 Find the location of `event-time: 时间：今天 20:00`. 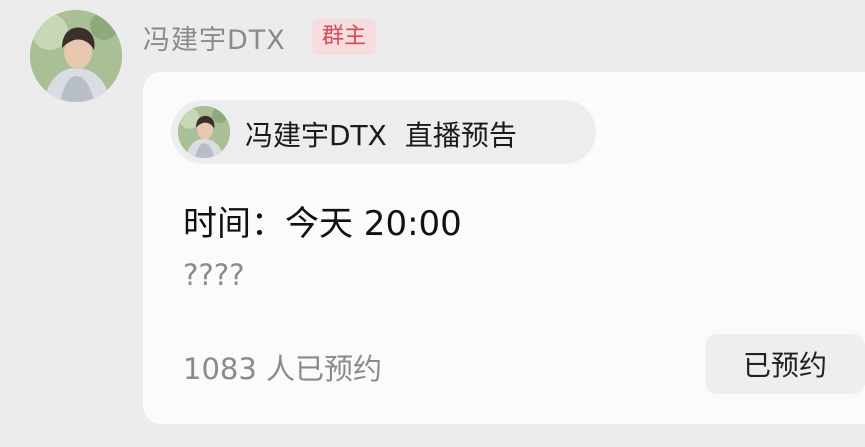

event-time: 时间：今天 20:00 is located at coordinates (322, 224).